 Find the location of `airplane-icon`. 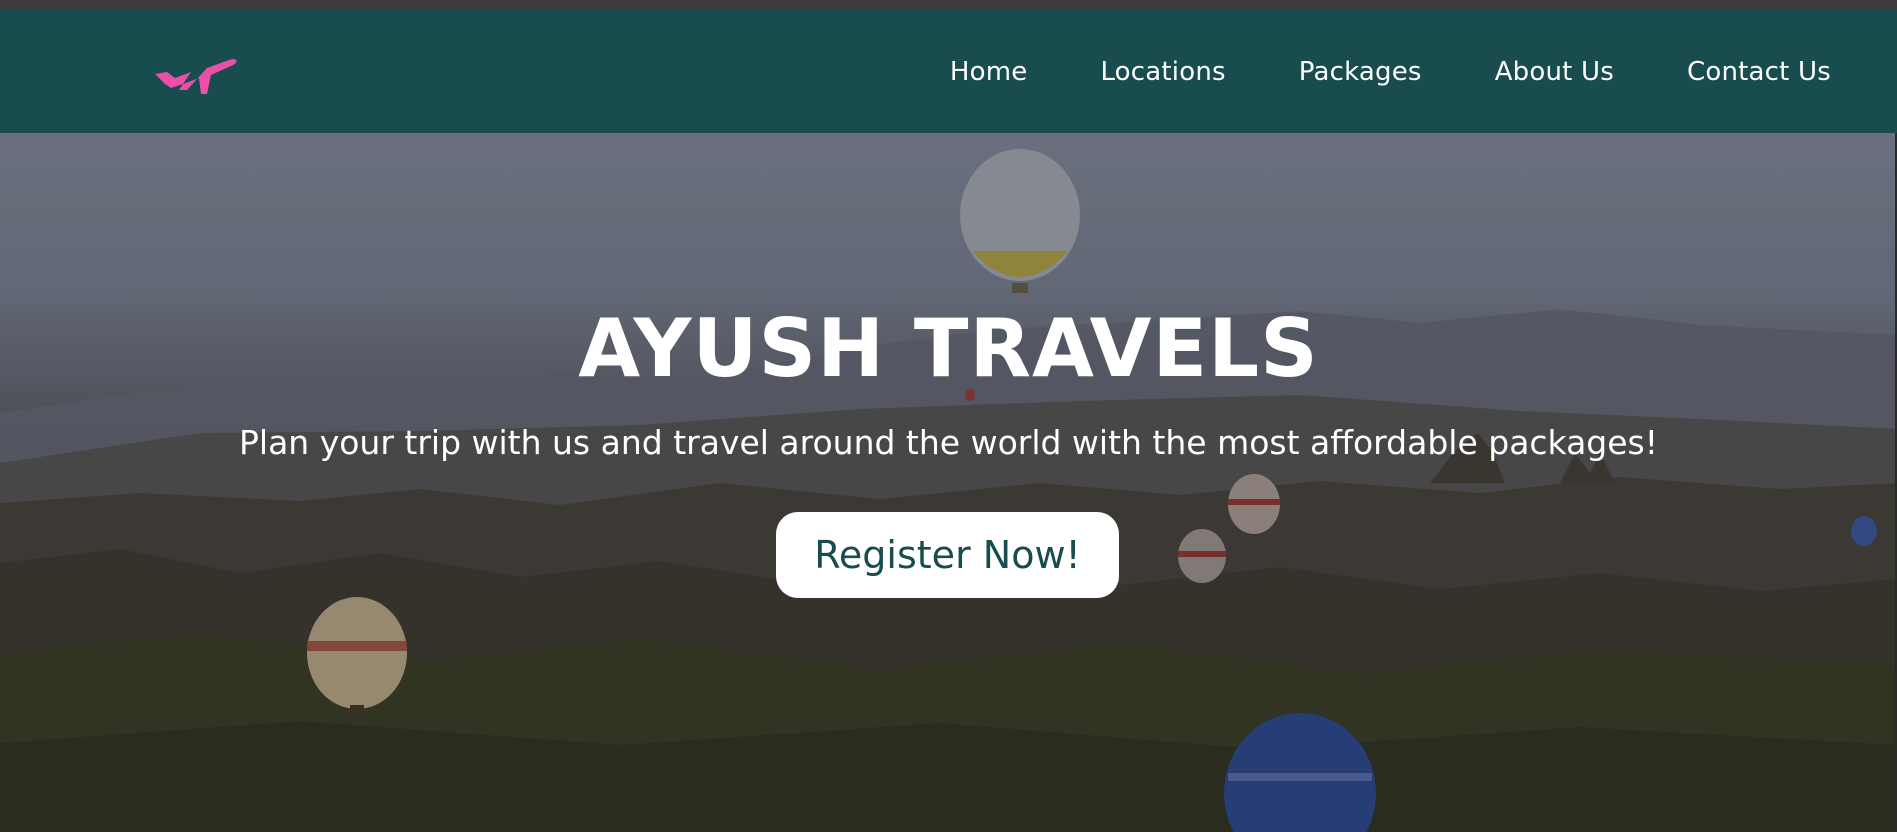

airplane-icon is located at coordinates (196, 76).